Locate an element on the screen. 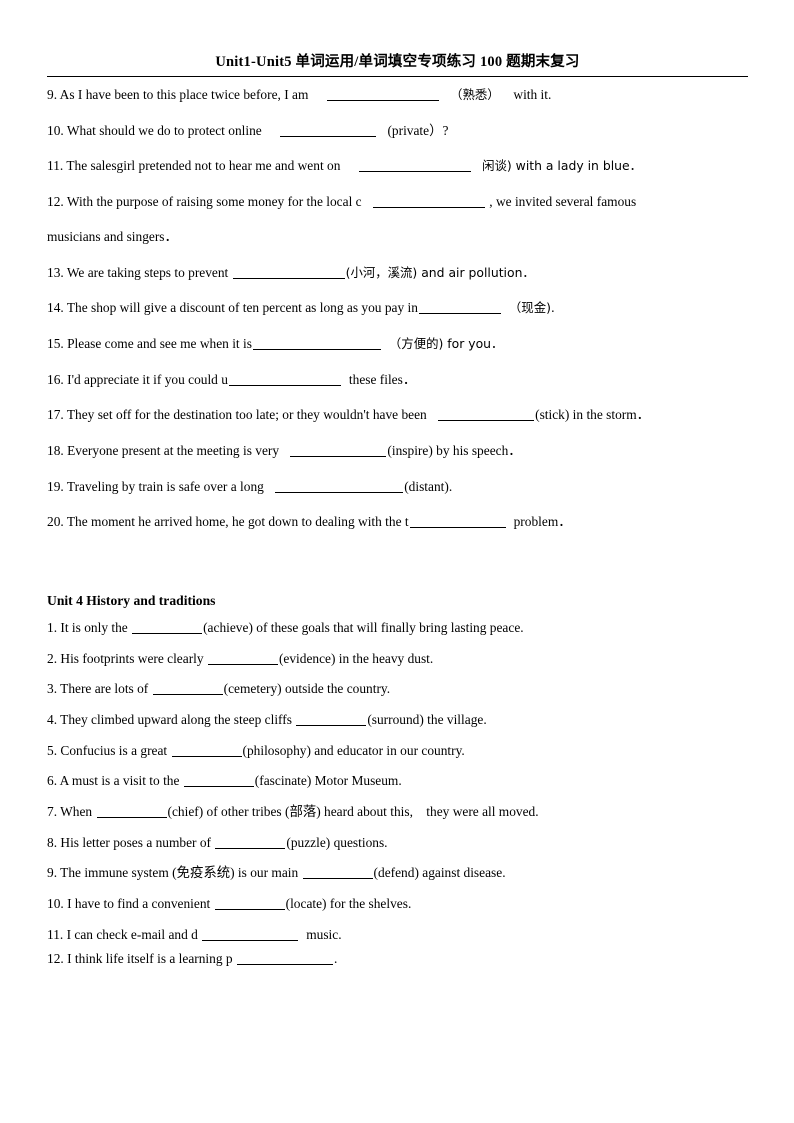 Image resolution: width=794 pixels, height=1123 pixels. item-text-before: We are taking steps to prevent is located at coordinates (147, 272).